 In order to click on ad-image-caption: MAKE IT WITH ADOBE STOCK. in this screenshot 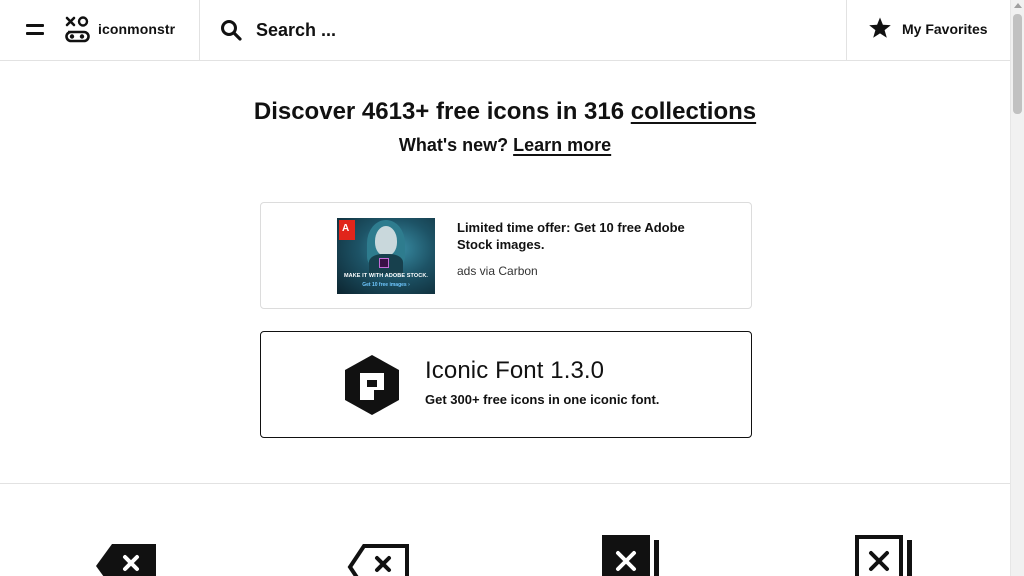, I will do `click(386, 276)`.